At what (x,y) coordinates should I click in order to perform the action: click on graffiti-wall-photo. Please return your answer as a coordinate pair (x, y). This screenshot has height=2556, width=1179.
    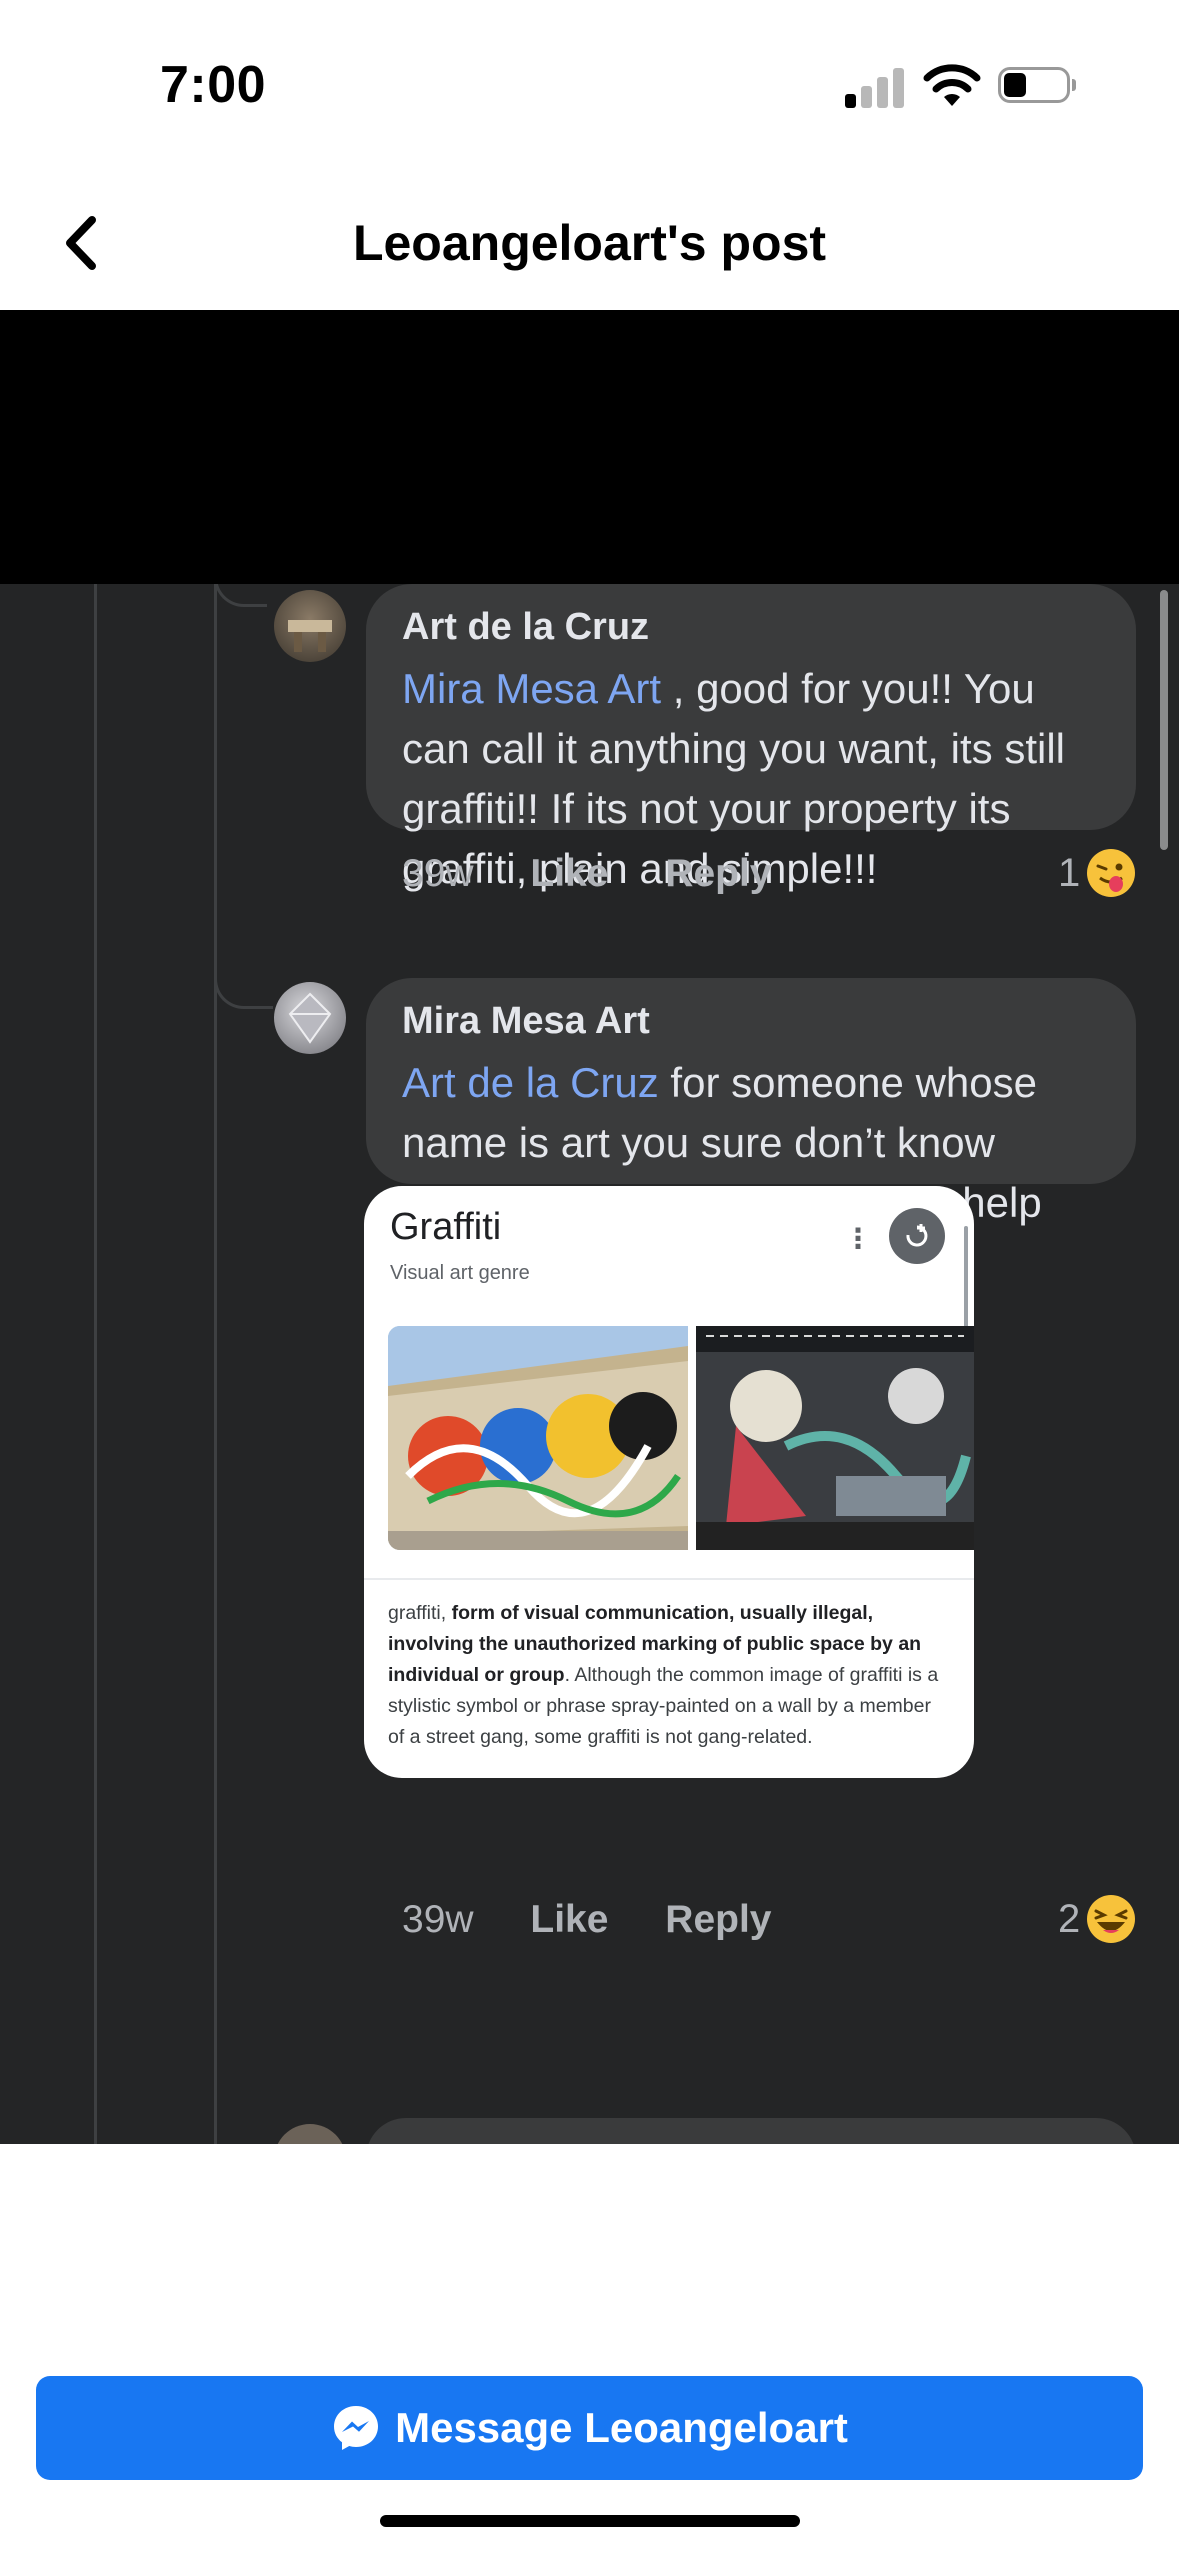
    Looking at the image, I should click on (538, 1438).